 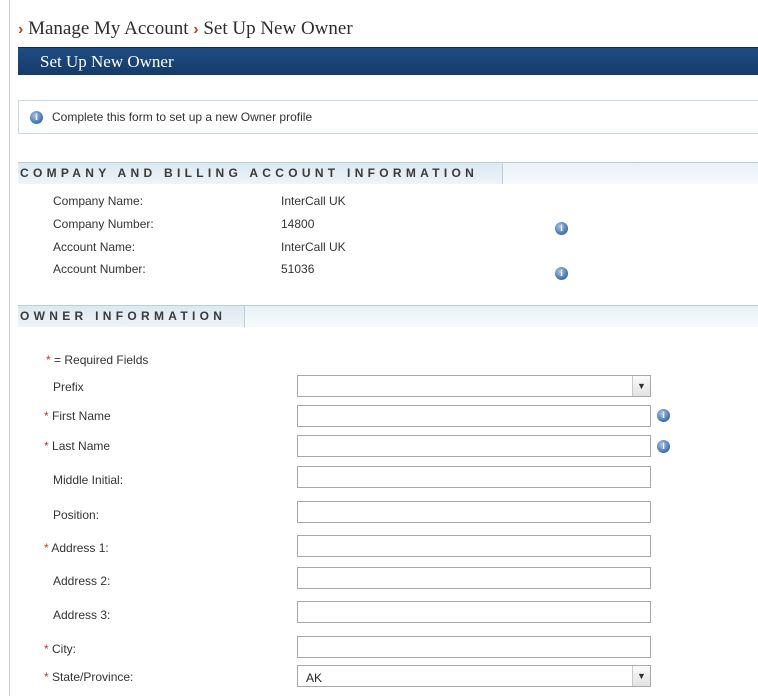 What do you see at coordinates (388, 61) in the screenshot?
I see `page-title-bar: Set Up New Owner` at bounding box center [388, 61].